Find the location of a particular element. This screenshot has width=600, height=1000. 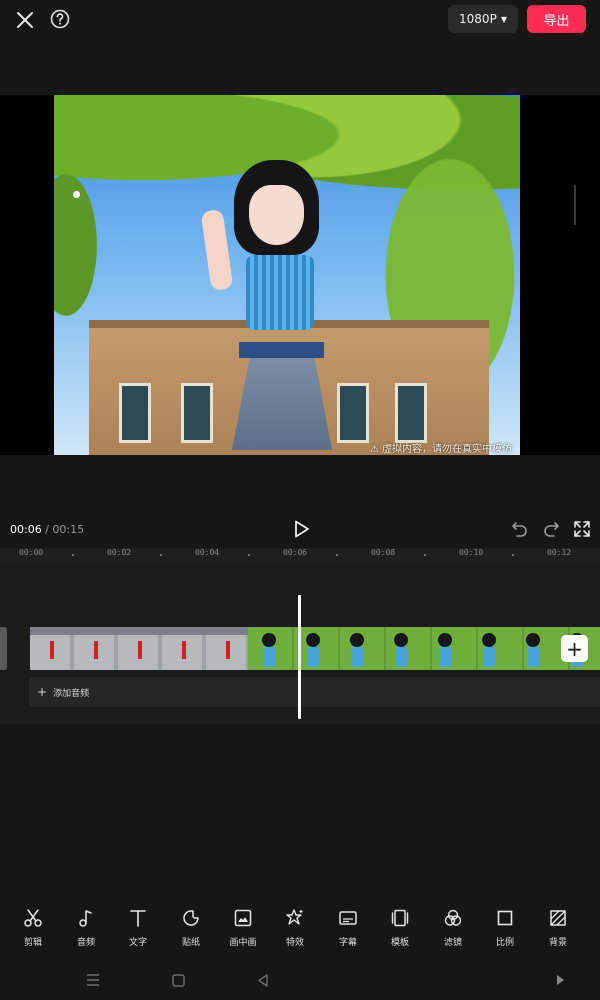

export-button: 导出 is located at coordinates (556, 19).